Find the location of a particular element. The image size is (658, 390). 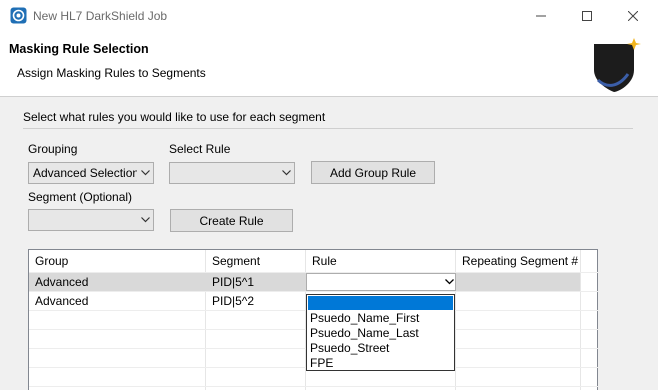

page-title: Masking Rule Selection is located at coordinates (79, 49).